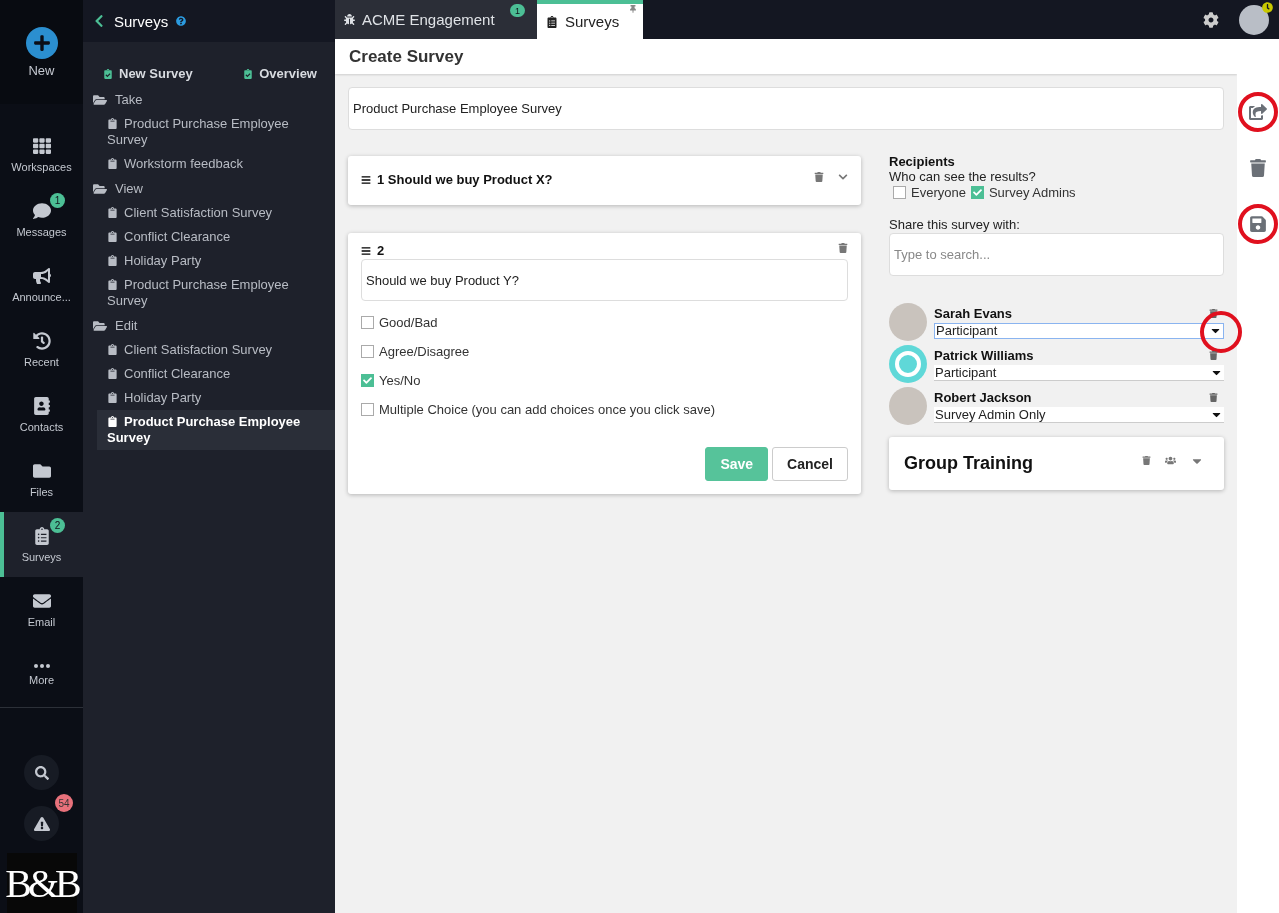  I want to click on rail-item: Contacts, so click(41, 414).